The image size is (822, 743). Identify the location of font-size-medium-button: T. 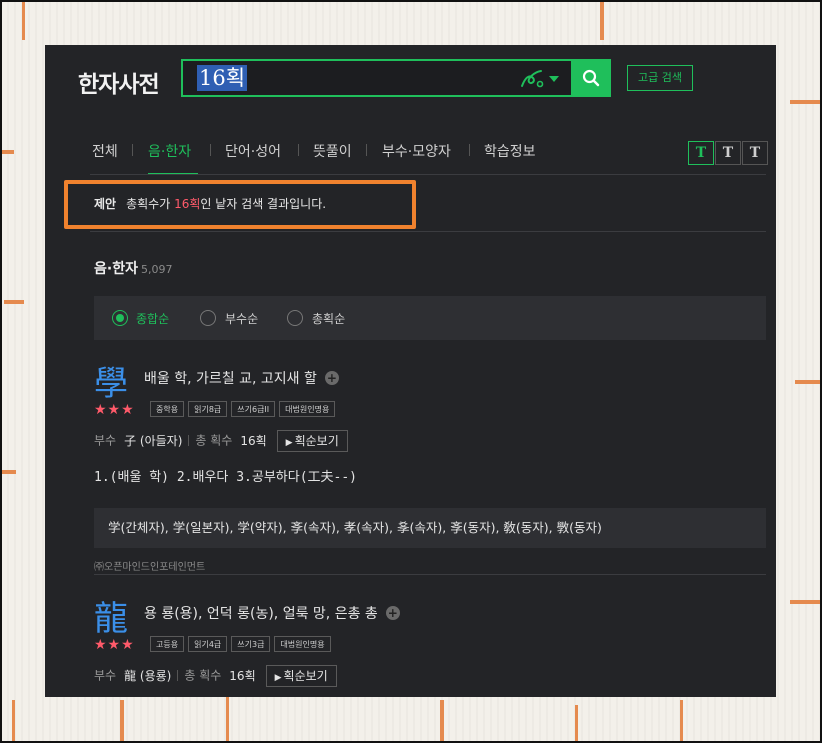
(728, 153).